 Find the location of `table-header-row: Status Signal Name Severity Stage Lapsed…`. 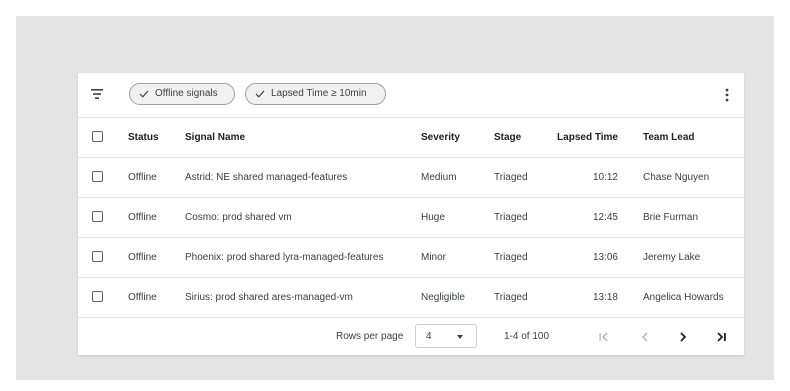

table-header-row: Status Signal Name Severity Stage Lapsed… is located at coordinates (411, 138).